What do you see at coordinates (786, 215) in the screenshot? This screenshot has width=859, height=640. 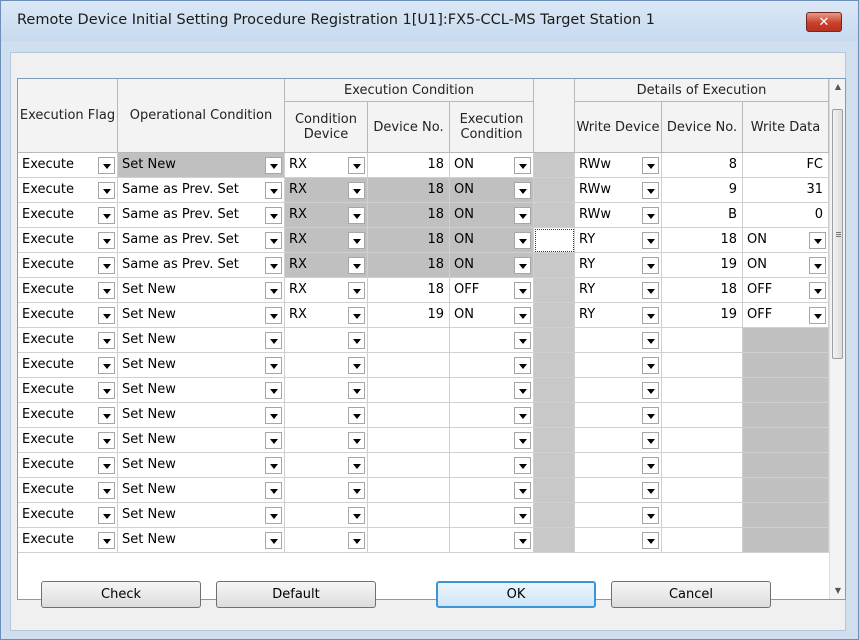 I see `write-data-cell: 0` at bounding box center [786, 215].